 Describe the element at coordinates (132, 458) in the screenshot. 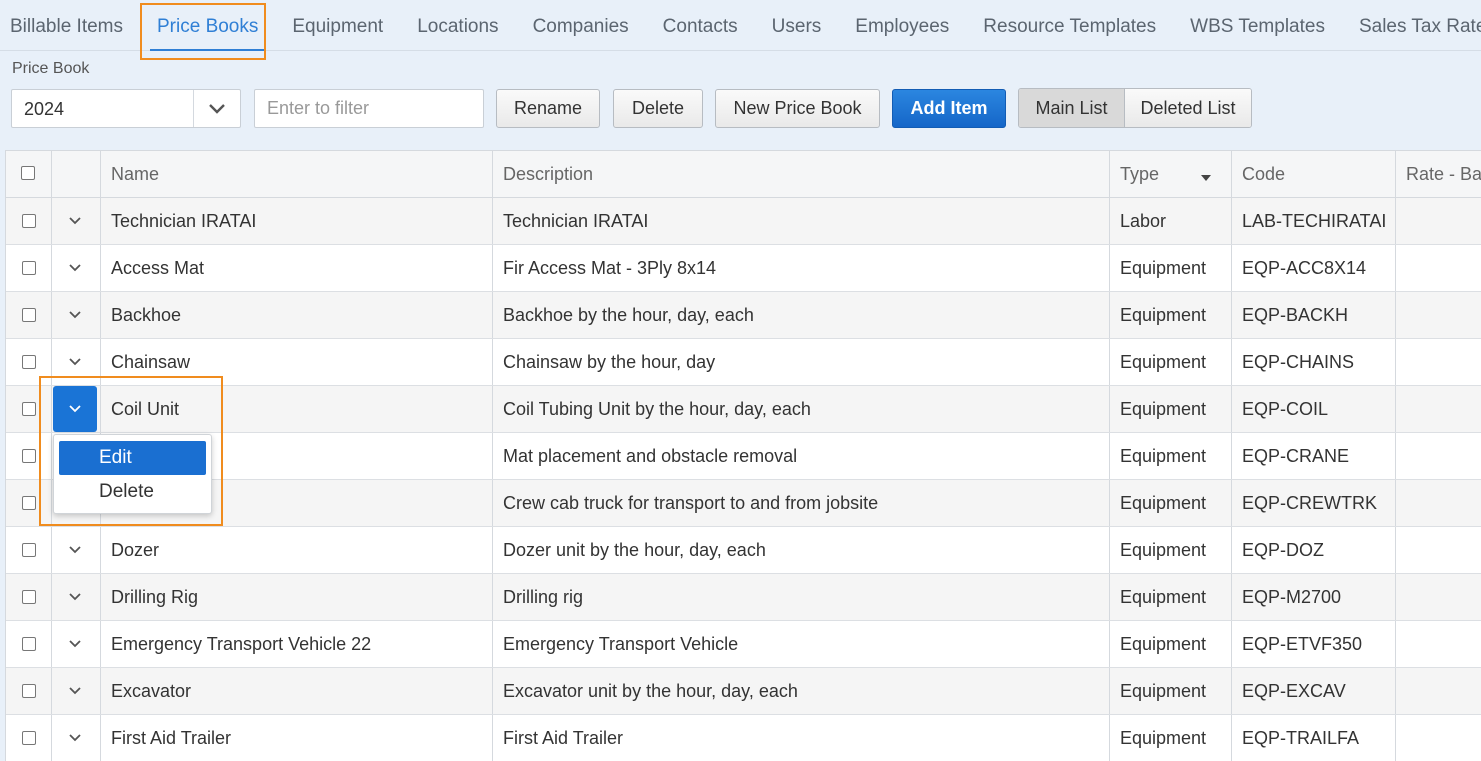

I see `menu-item-edit: Edit` at that location.